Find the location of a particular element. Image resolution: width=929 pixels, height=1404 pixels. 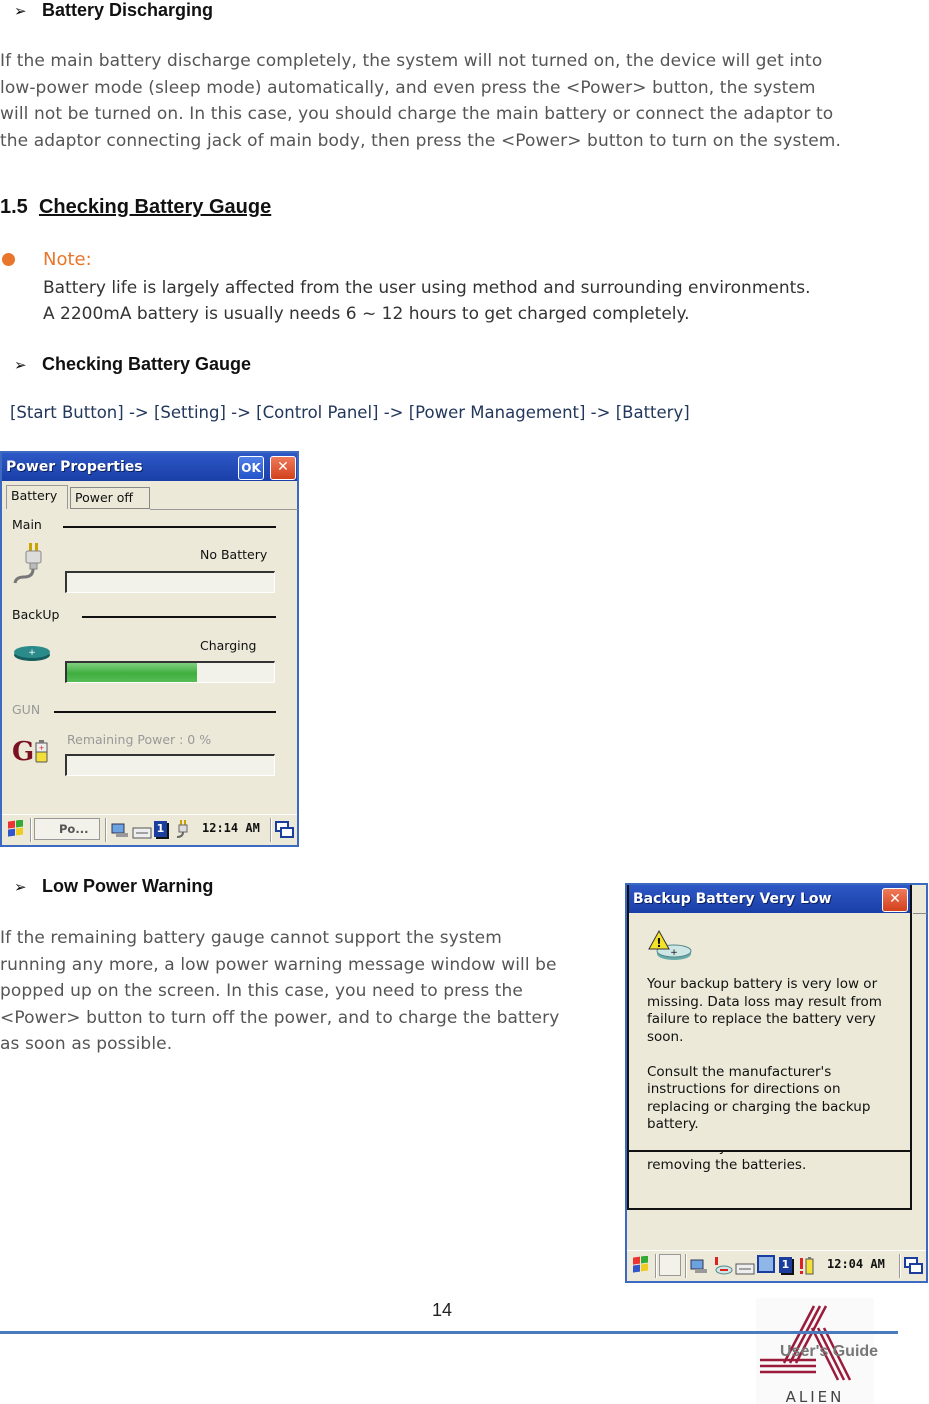

message-line: instructions for directions on is located at coordinates (744, 1089).